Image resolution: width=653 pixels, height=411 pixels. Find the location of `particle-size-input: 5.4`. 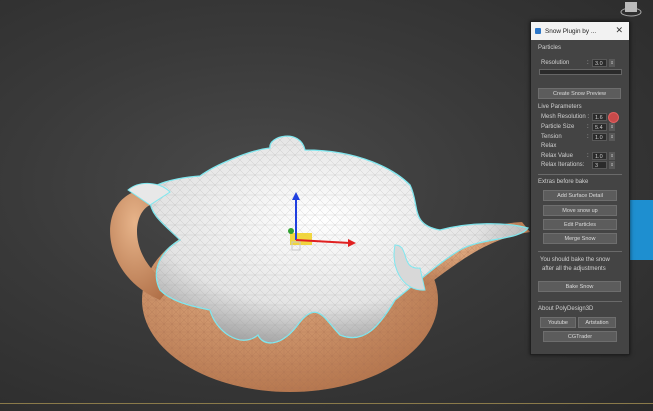

particle-size-input: 5.4 is located at coordinates (599, 127).